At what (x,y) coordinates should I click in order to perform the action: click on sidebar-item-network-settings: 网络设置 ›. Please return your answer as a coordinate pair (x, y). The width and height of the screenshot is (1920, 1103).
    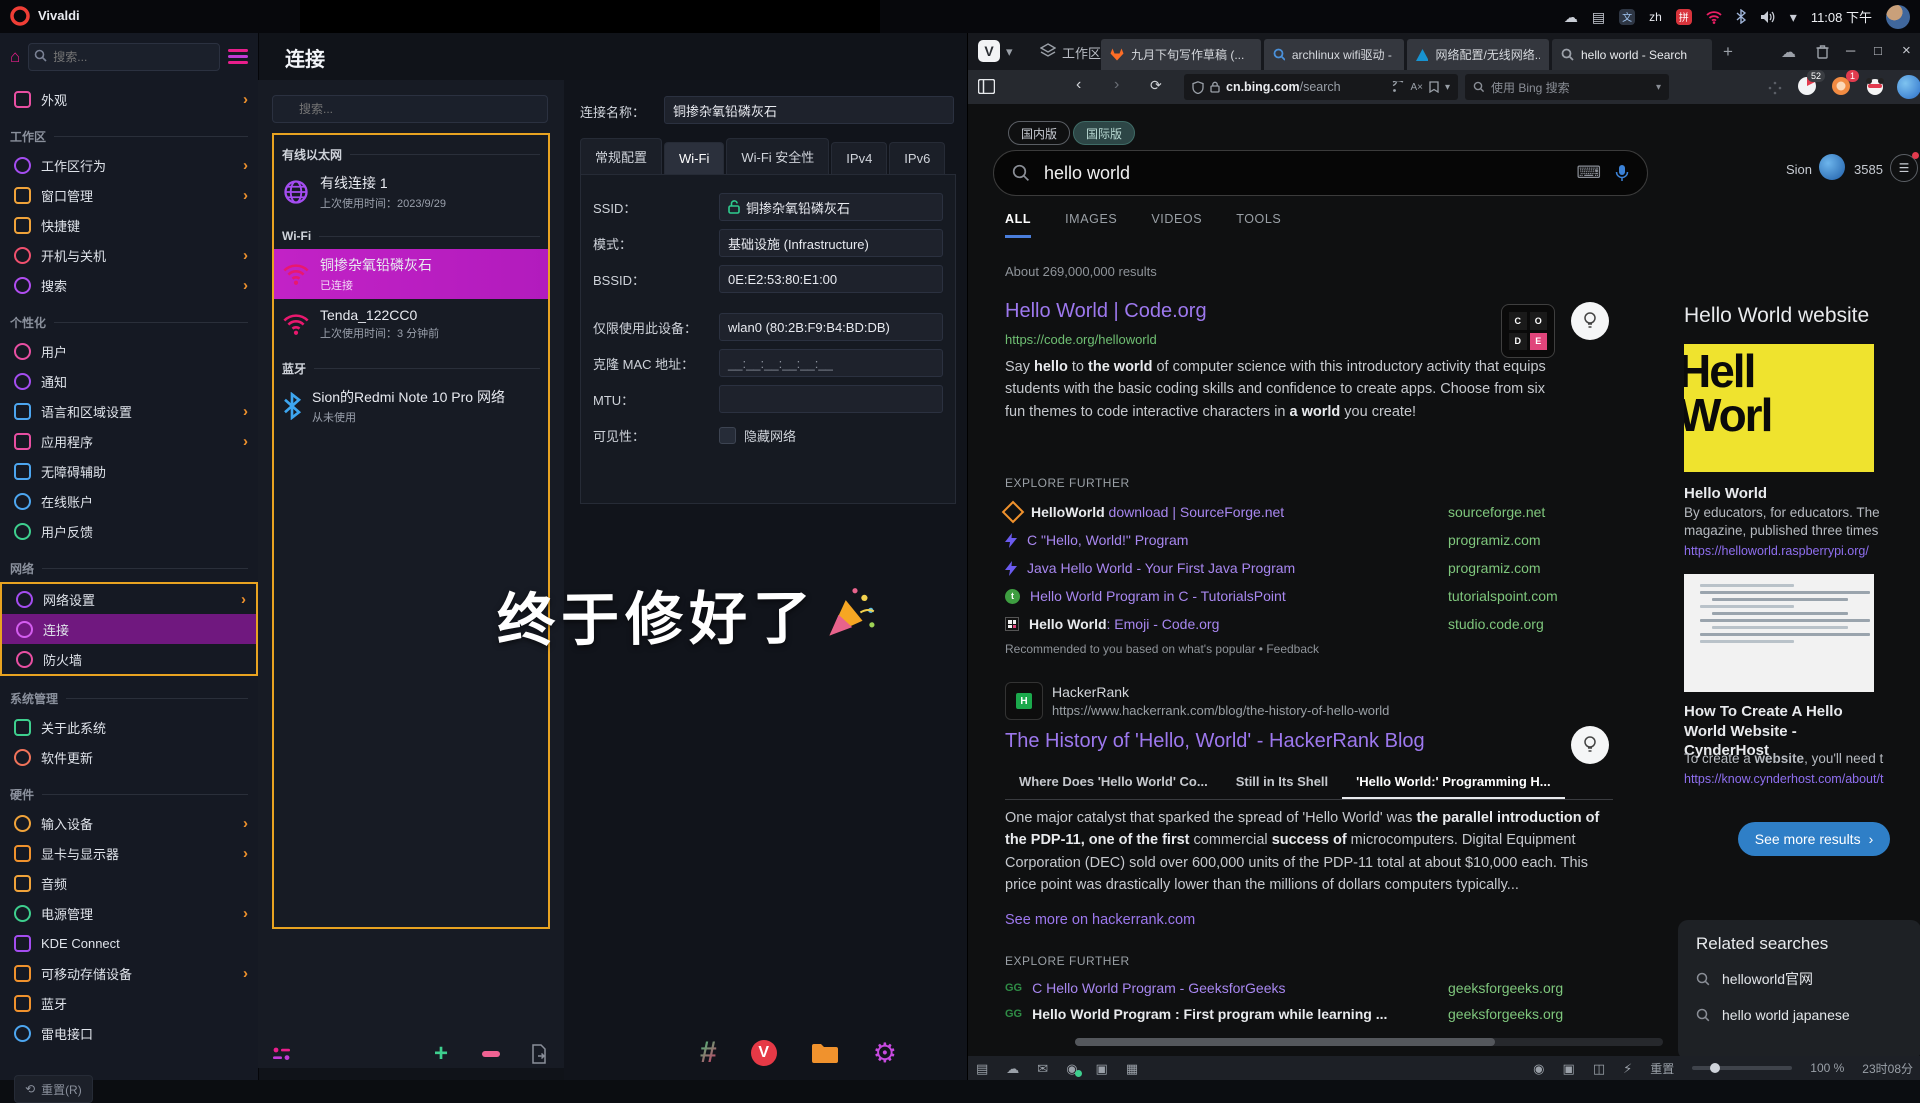
    Looking at the image, I should click on (129, 599).